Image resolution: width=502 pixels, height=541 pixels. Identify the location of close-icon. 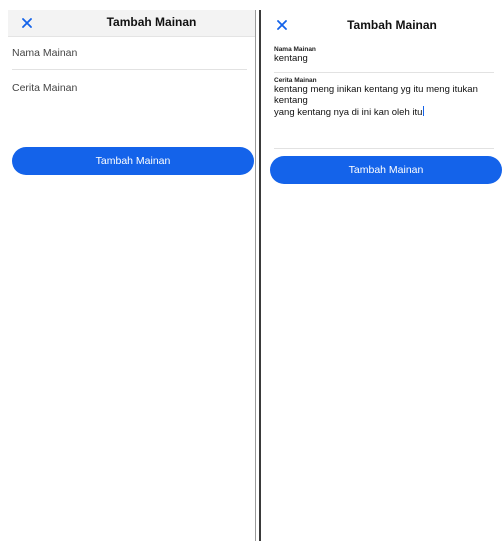
(27, 23).